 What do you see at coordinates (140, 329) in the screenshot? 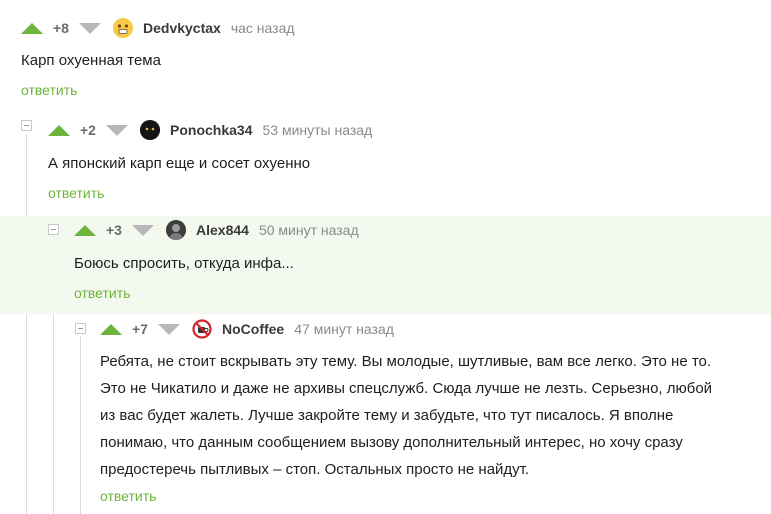
I see `comment-rating: +7` at bounding box center [140, 329].